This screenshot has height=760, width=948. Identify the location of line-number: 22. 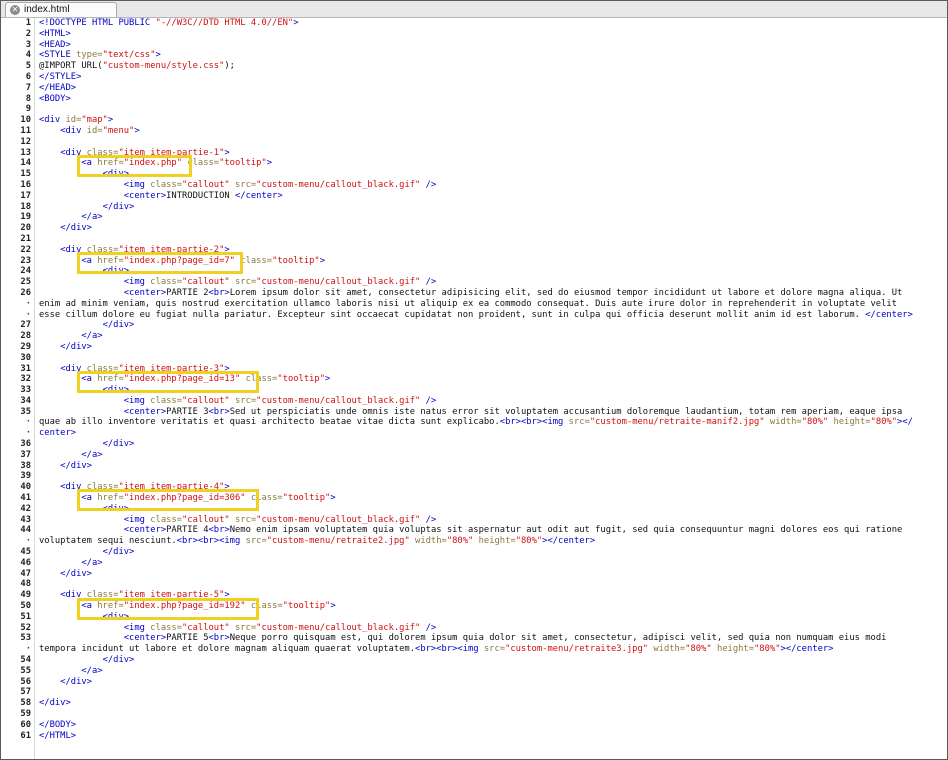
(25, 249).